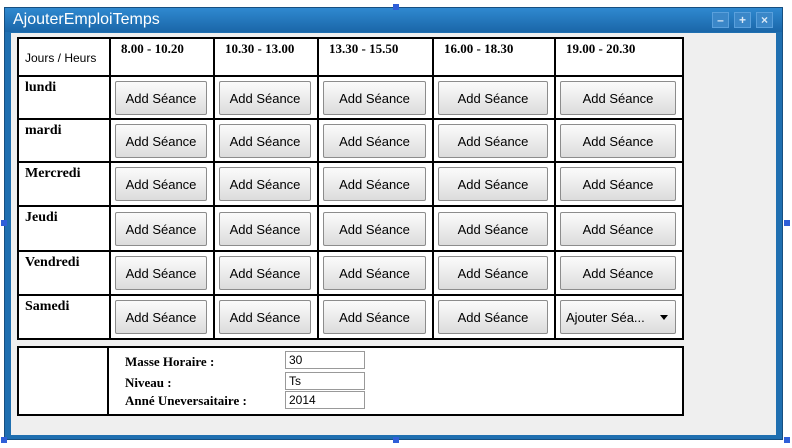  I want to click on title-bar: AjouterEmploiTemps – + ×, so click(393, 20).